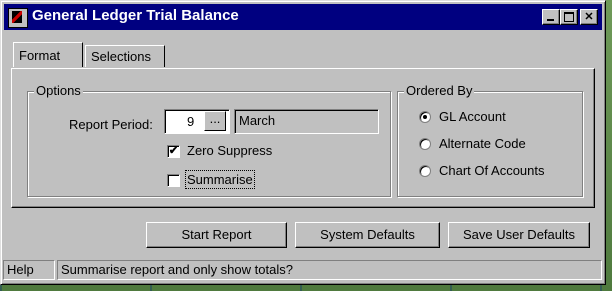 The width and height of the screenshot is (612, 291). What do you see at coordinates (191, 121) in the screenshot?
I see `report-period-value: 9` at bounding box center [191, 121].